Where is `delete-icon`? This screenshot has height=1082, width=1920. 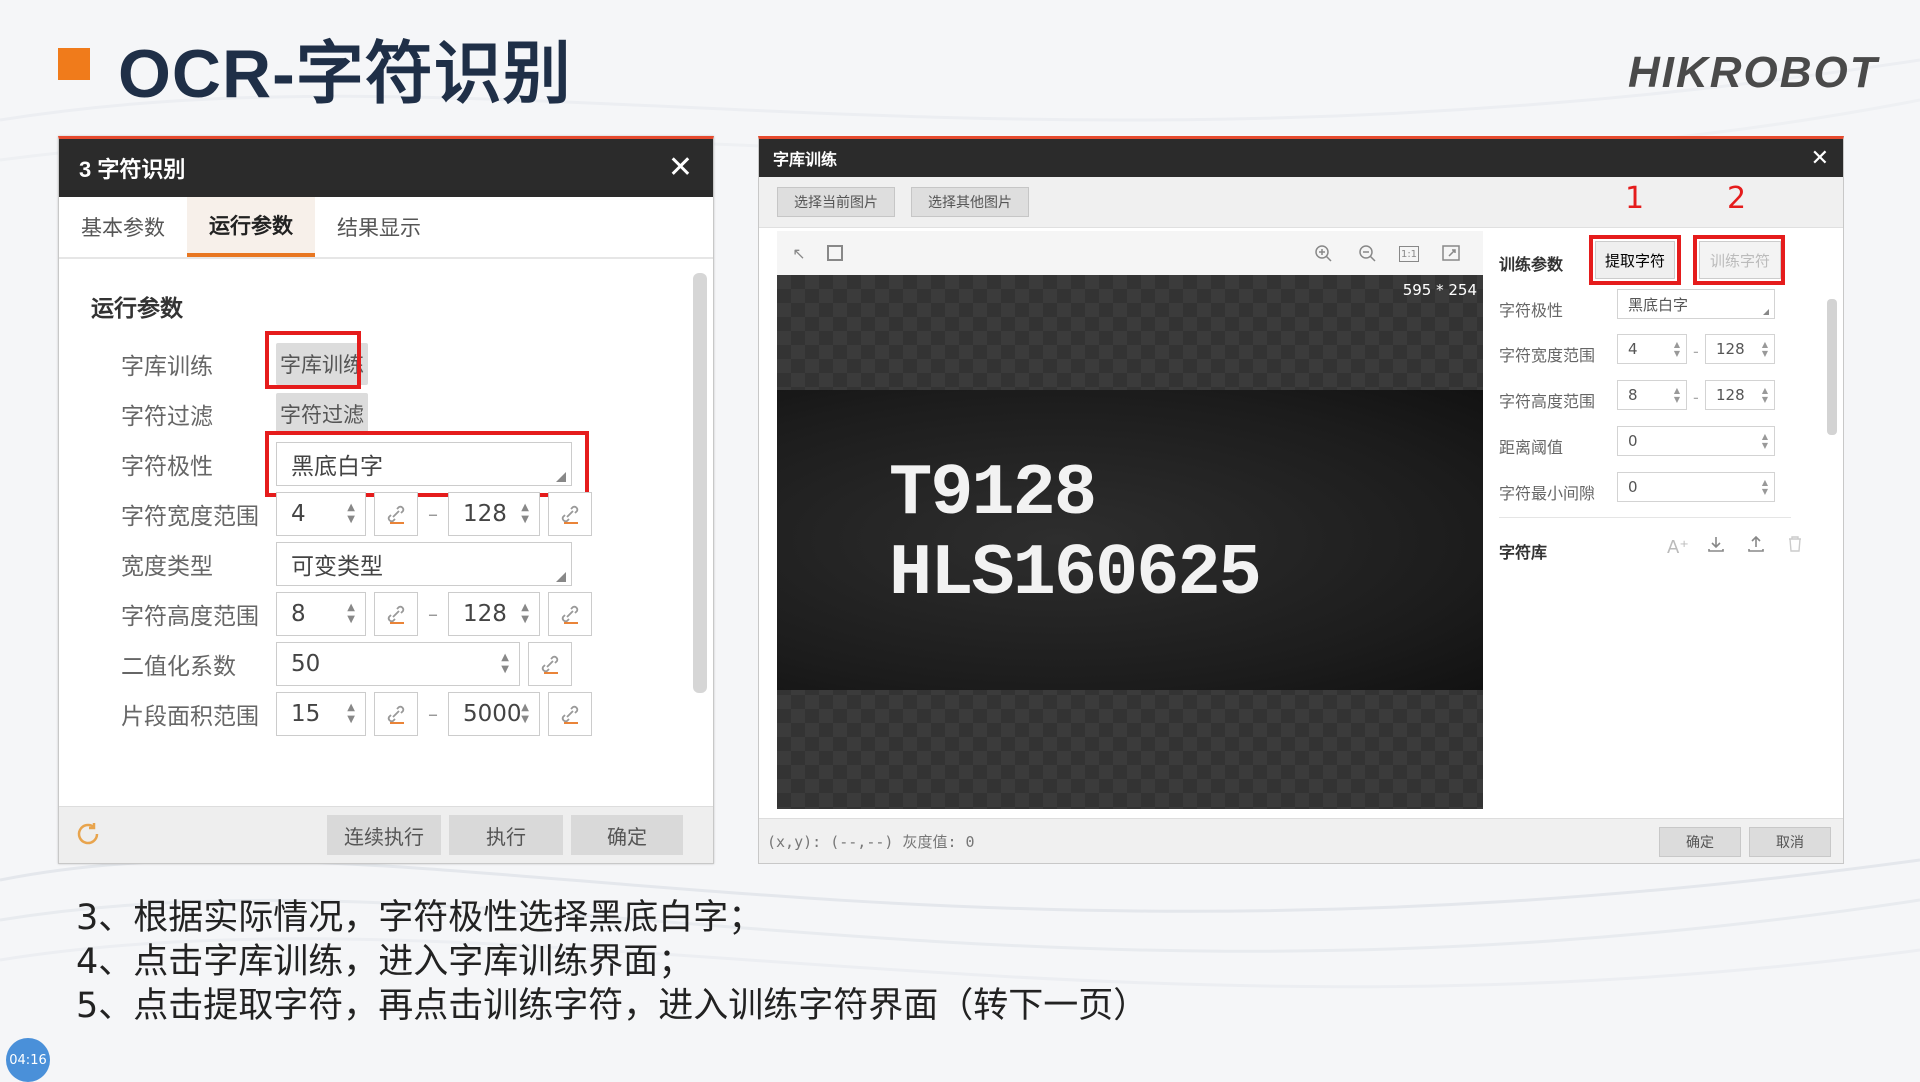 delete-icon is located at coordinates (1795, 546).